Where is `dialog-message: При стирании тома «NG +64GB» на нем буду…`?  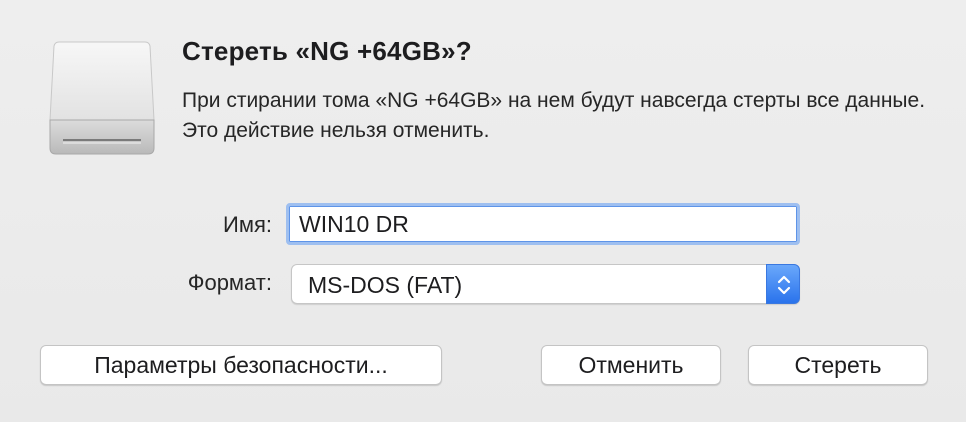 dialog-message: При стирании тома «NG +64GB» на нем буду… is located at coordinates (554, 115).